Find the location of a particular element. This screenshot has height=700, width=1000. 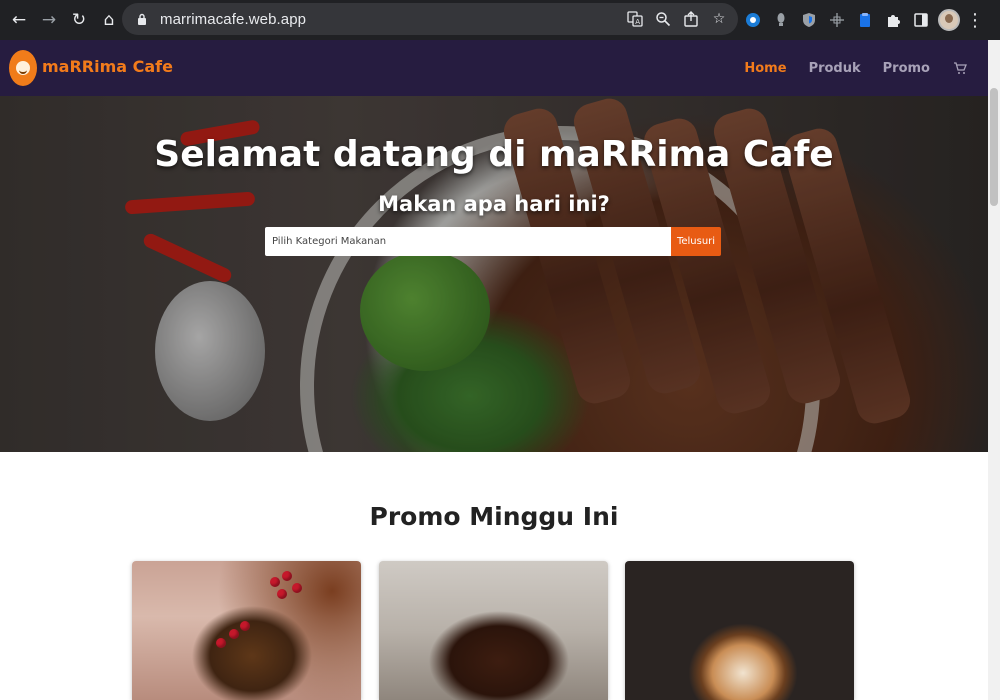

browser-toolbar: ← → ↻ ⌂ marrimacafe.web.app A ☆ ⋮ is located at coordinates (500, 20).